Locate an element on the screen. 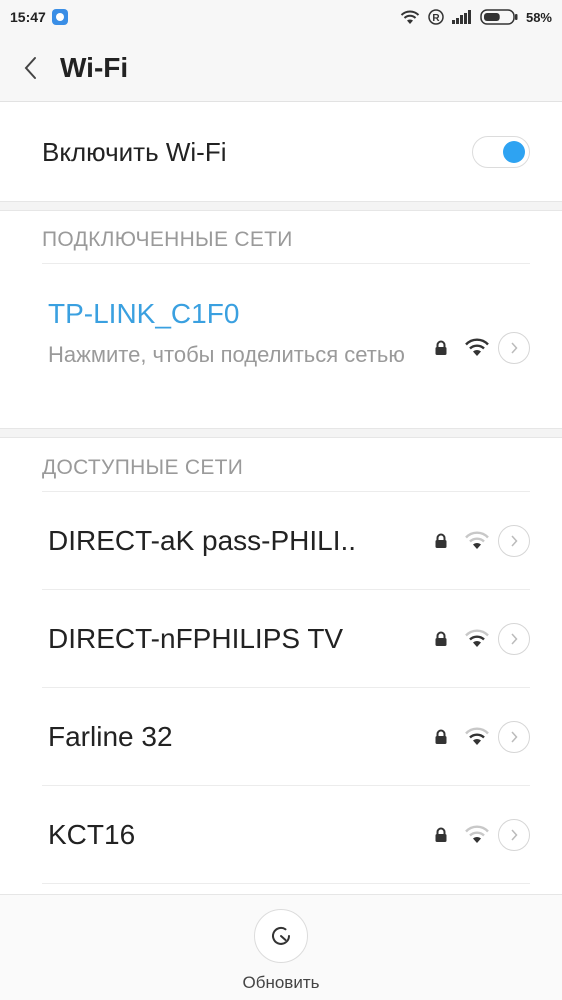 The height and width of the screenshot is (1000, 562). status-bar: 15:47 R 58% is located at coordinates (281, 17).